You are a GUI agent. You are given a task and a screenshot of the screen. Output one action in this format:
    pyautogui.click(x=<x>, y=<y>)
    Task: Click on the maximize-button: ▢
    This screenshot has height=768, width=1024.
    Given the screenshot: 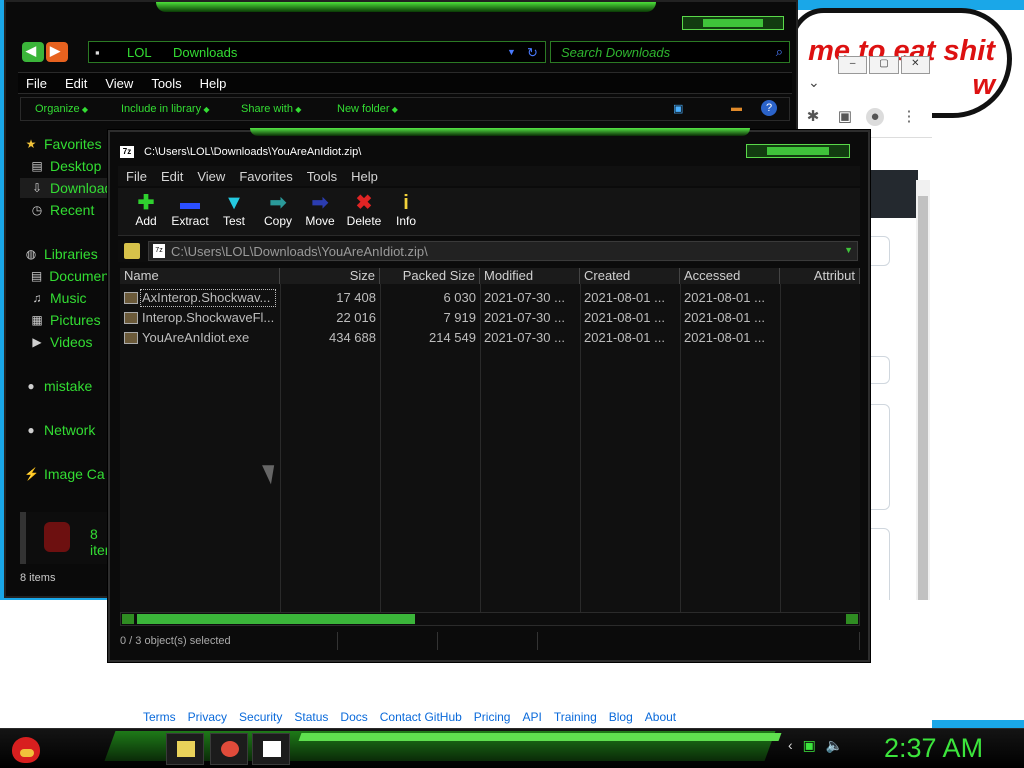 What is the action you would take?
    pyautogui.click(x=884, y=65)
    